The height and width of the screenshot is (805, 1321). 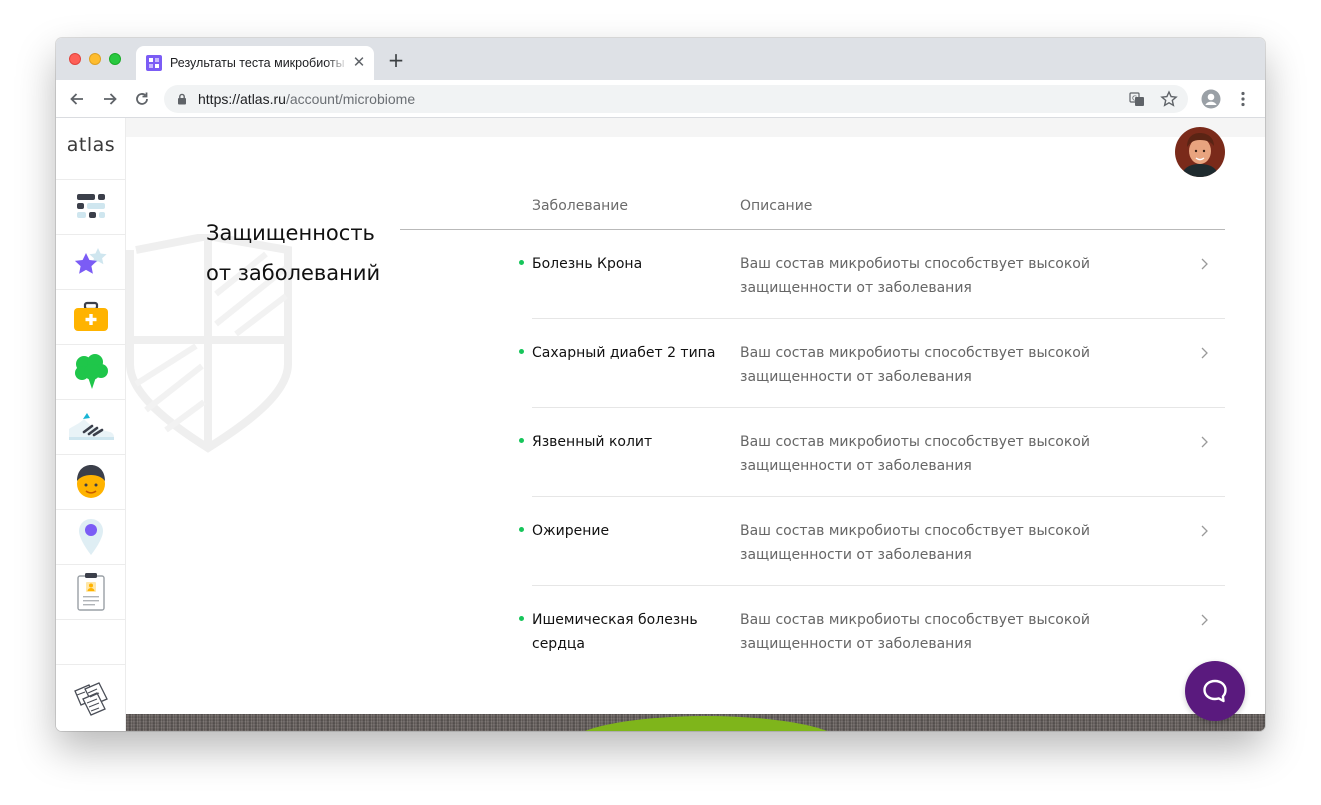 What do you see at coordinates (115, 59) in the screenshot?
I see `maximize-window-button` at bounding box center [115, 59].